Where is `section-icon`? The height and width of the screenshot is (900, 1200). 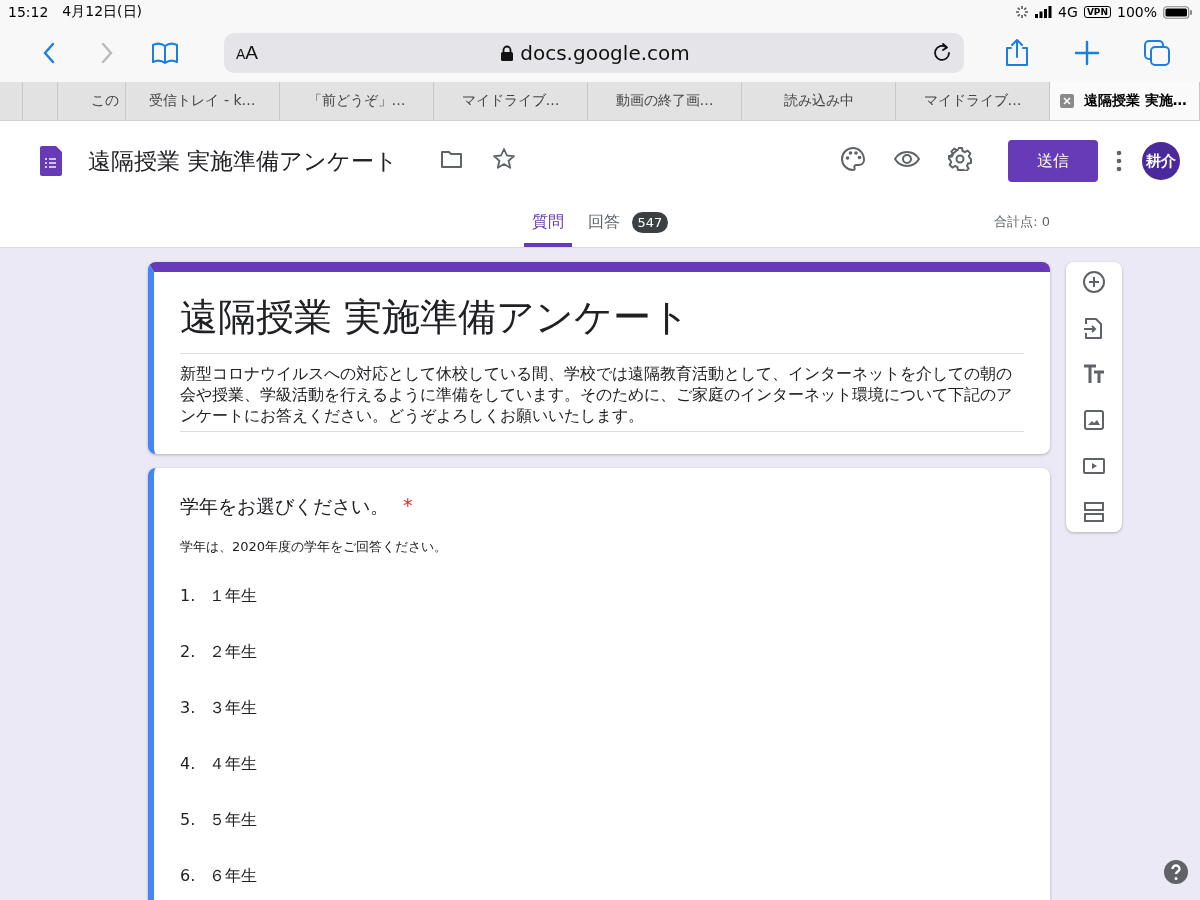 section-icon is located at coordinates (1094, 512).